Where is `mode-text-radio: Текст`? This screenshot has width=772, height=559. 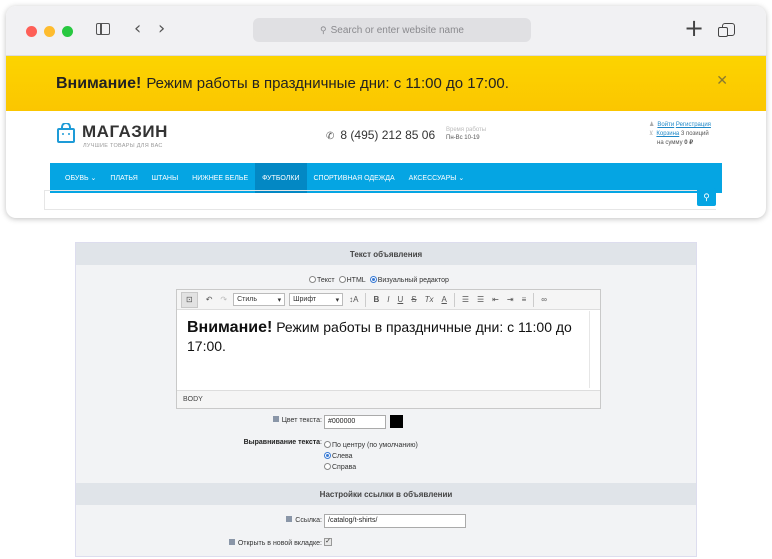 mode-text-radio: Текст is located at coordinates (322, 280).